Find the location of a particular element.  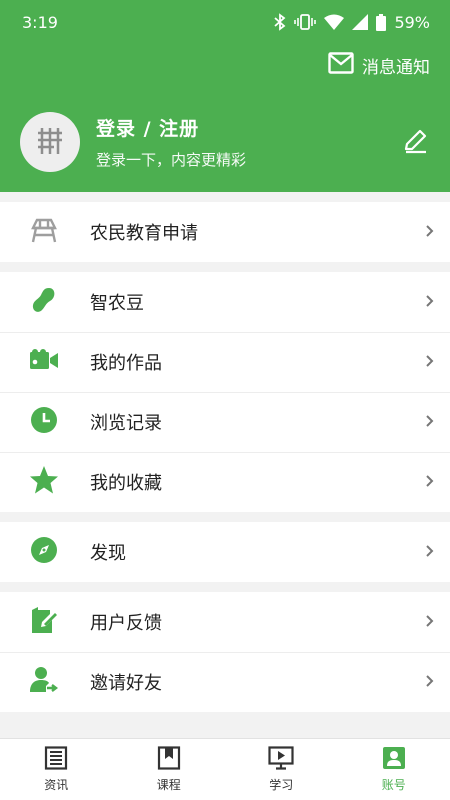

status-bar: 3:19 59% is located at coordinates (225, 22).